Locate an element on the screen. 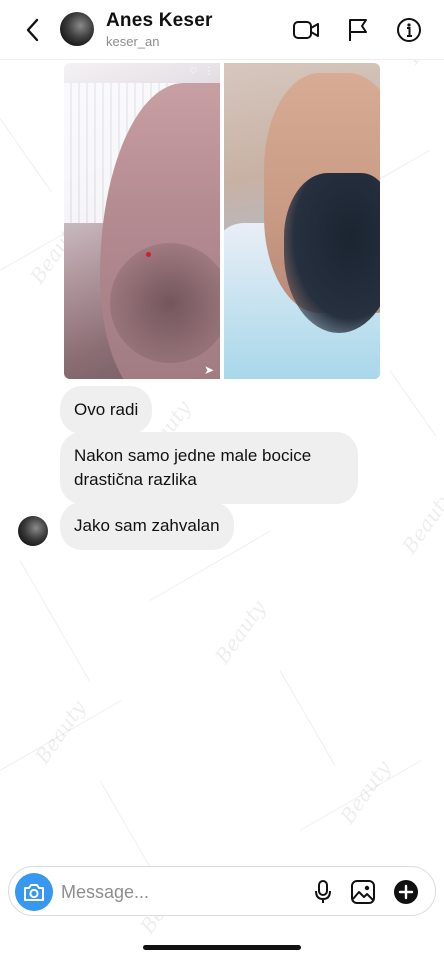 The width and height of the screenshot is (444, 960). video-call-icon is located at coordinates (306, 30).